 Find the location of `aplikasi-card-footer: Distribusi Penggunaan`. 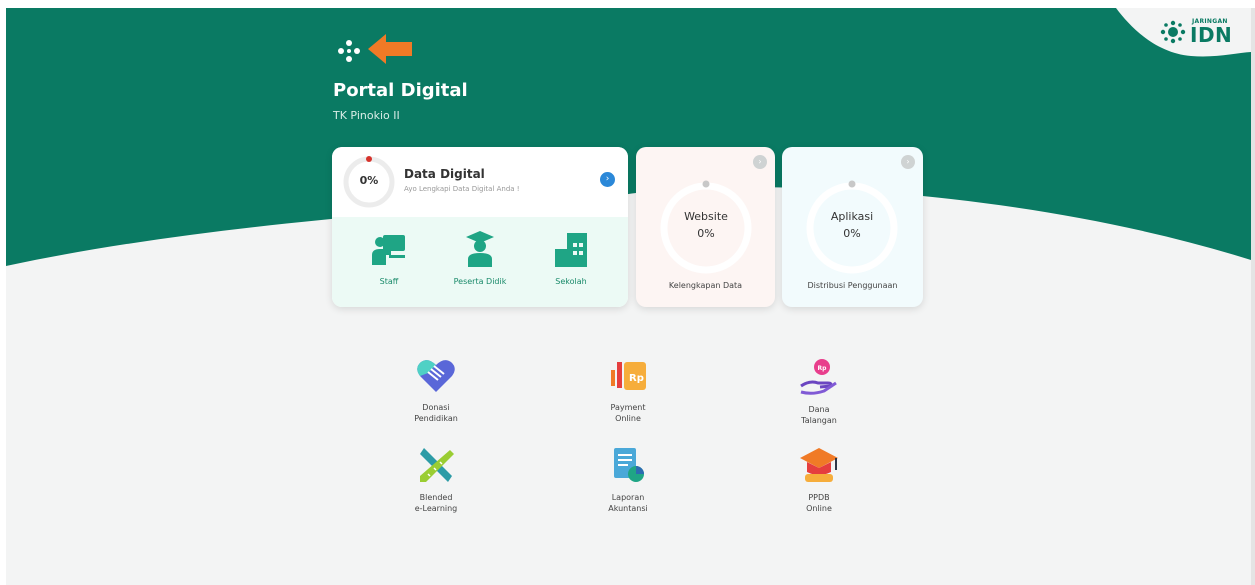

aplikasi-card-footer: Distribusi Penggunaan is located at coordinates (852, 285).